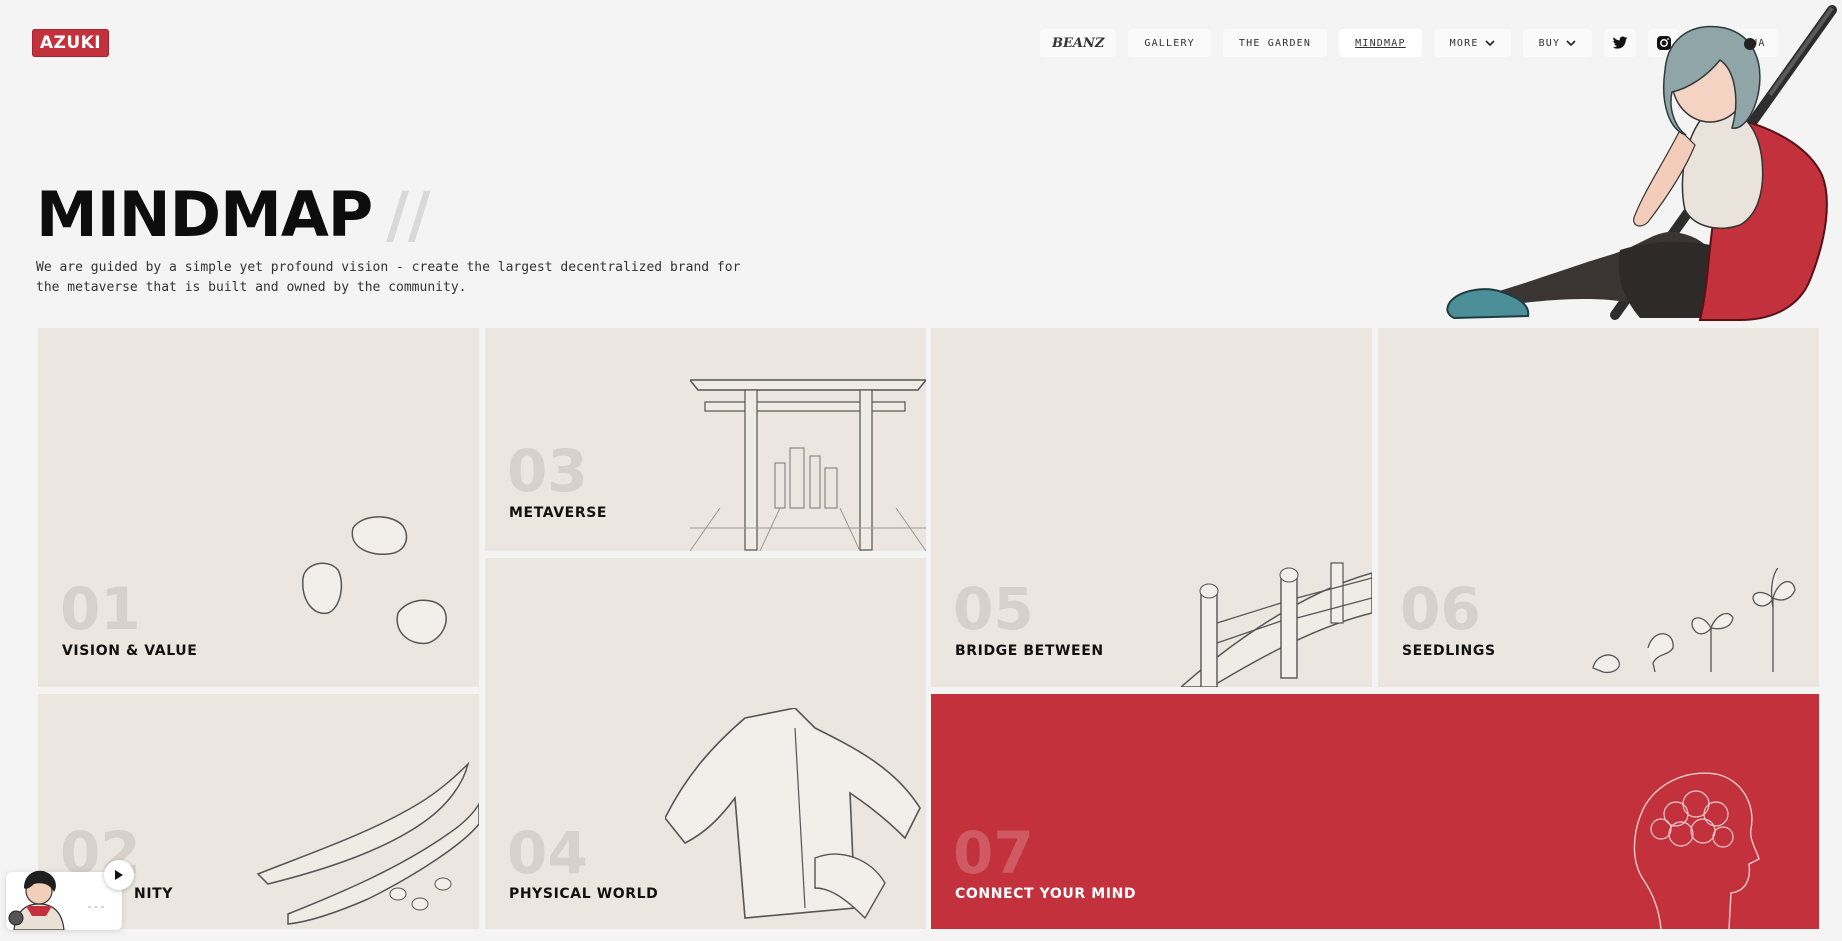  I want to click on torii-gate-illustration, so click(808, 465).